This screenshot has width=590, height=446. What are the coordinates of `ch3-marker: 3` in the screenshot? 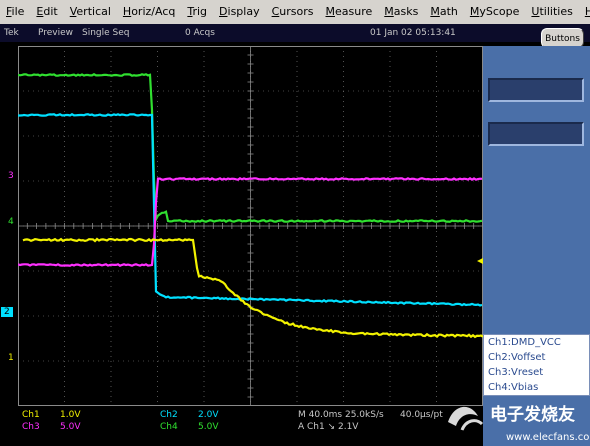 It's located at (11, 176).